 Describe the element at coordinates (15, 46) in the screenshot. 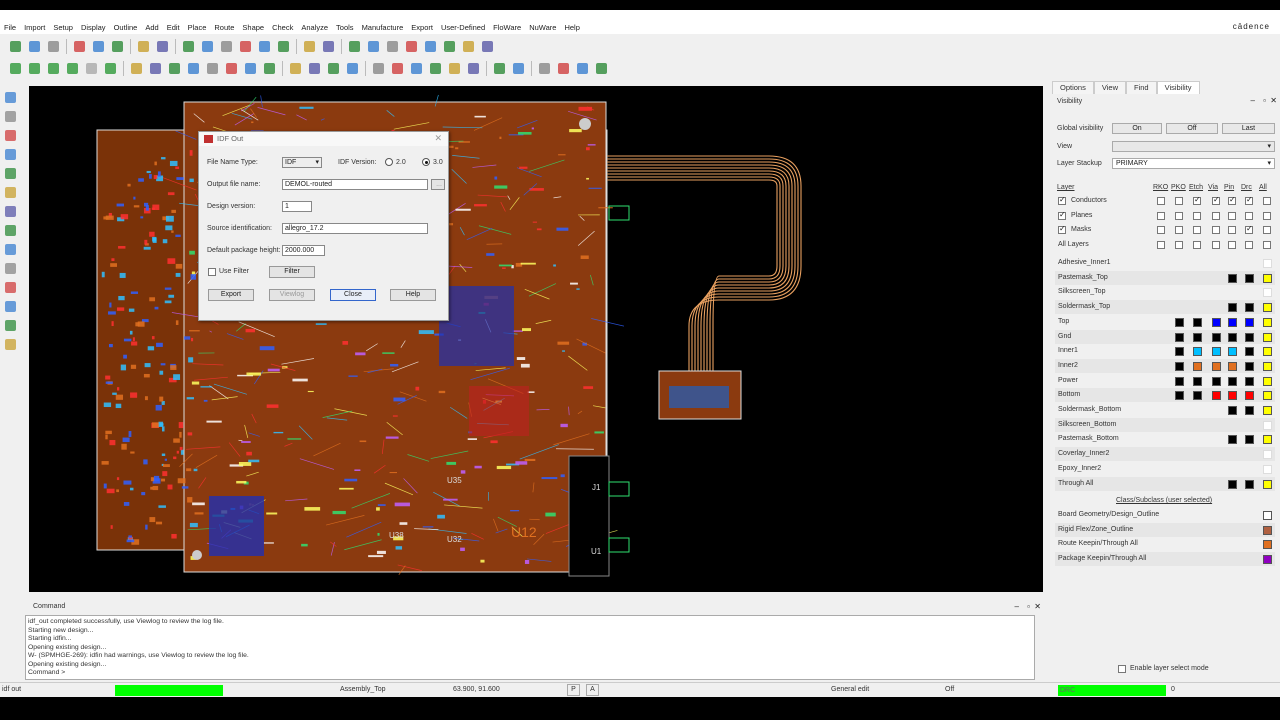

I see `new-icon` at that location.